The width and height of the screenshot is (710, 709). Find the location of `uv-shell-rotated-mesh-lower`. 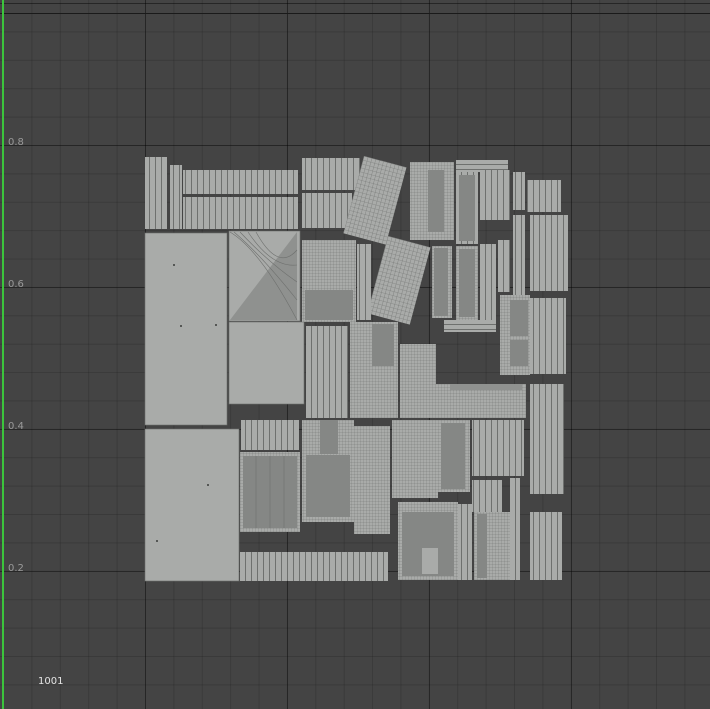

uv-shell-rotated-mesh-lower is located at coordinates (399, 280).